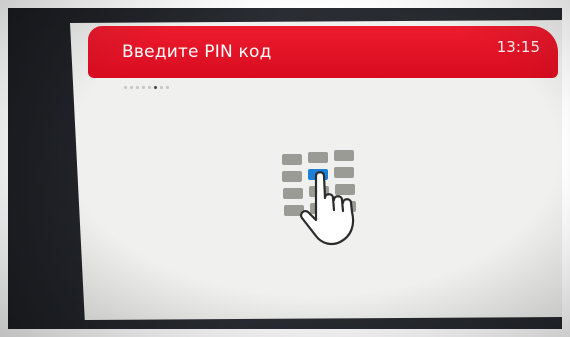  Describe the element at coordinates (197, 52) in the screenshot. I see `page-title: Введите PIN код` at that location.